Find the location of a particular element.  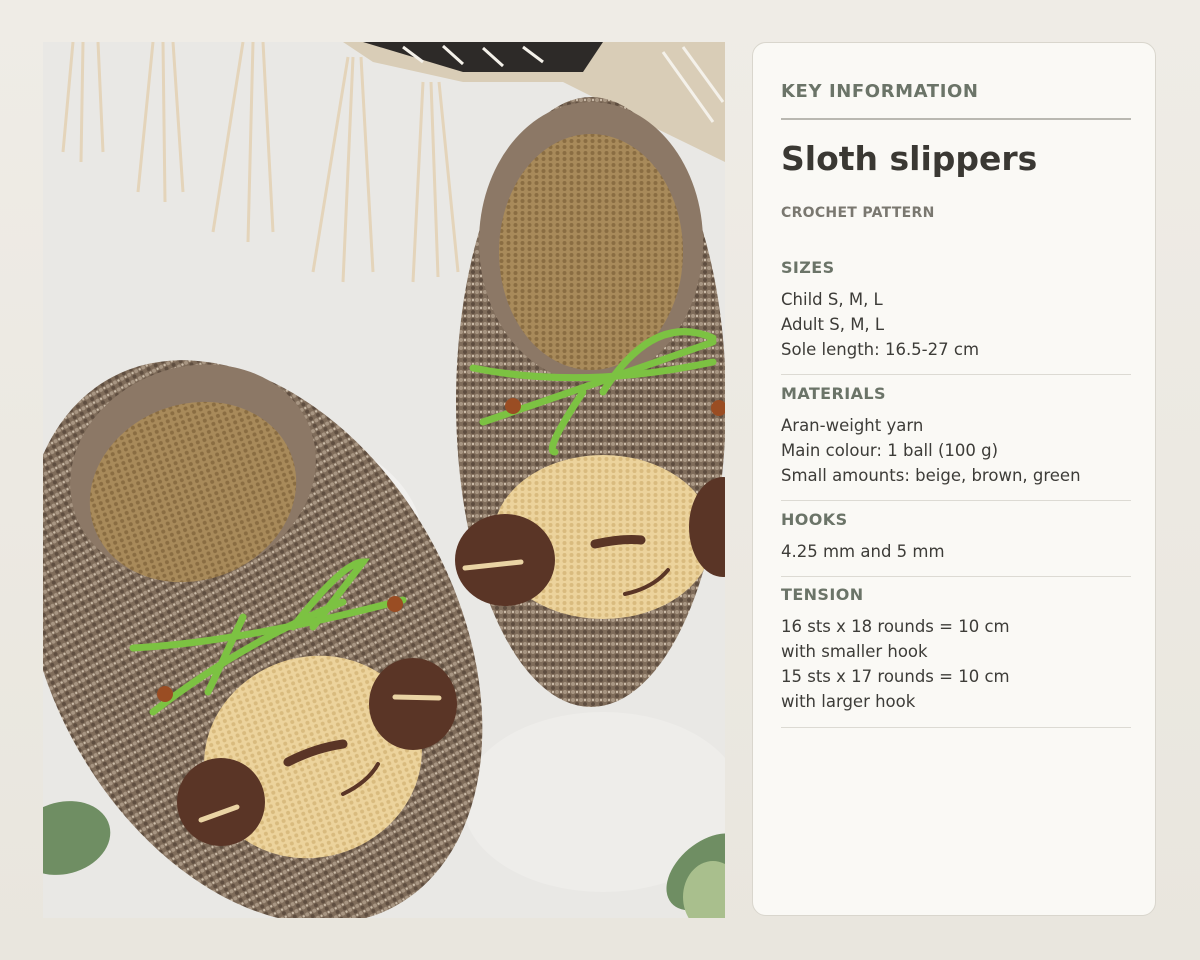

section-line: Small amounts: beige, brown, green is located at coordinates (931, 475).